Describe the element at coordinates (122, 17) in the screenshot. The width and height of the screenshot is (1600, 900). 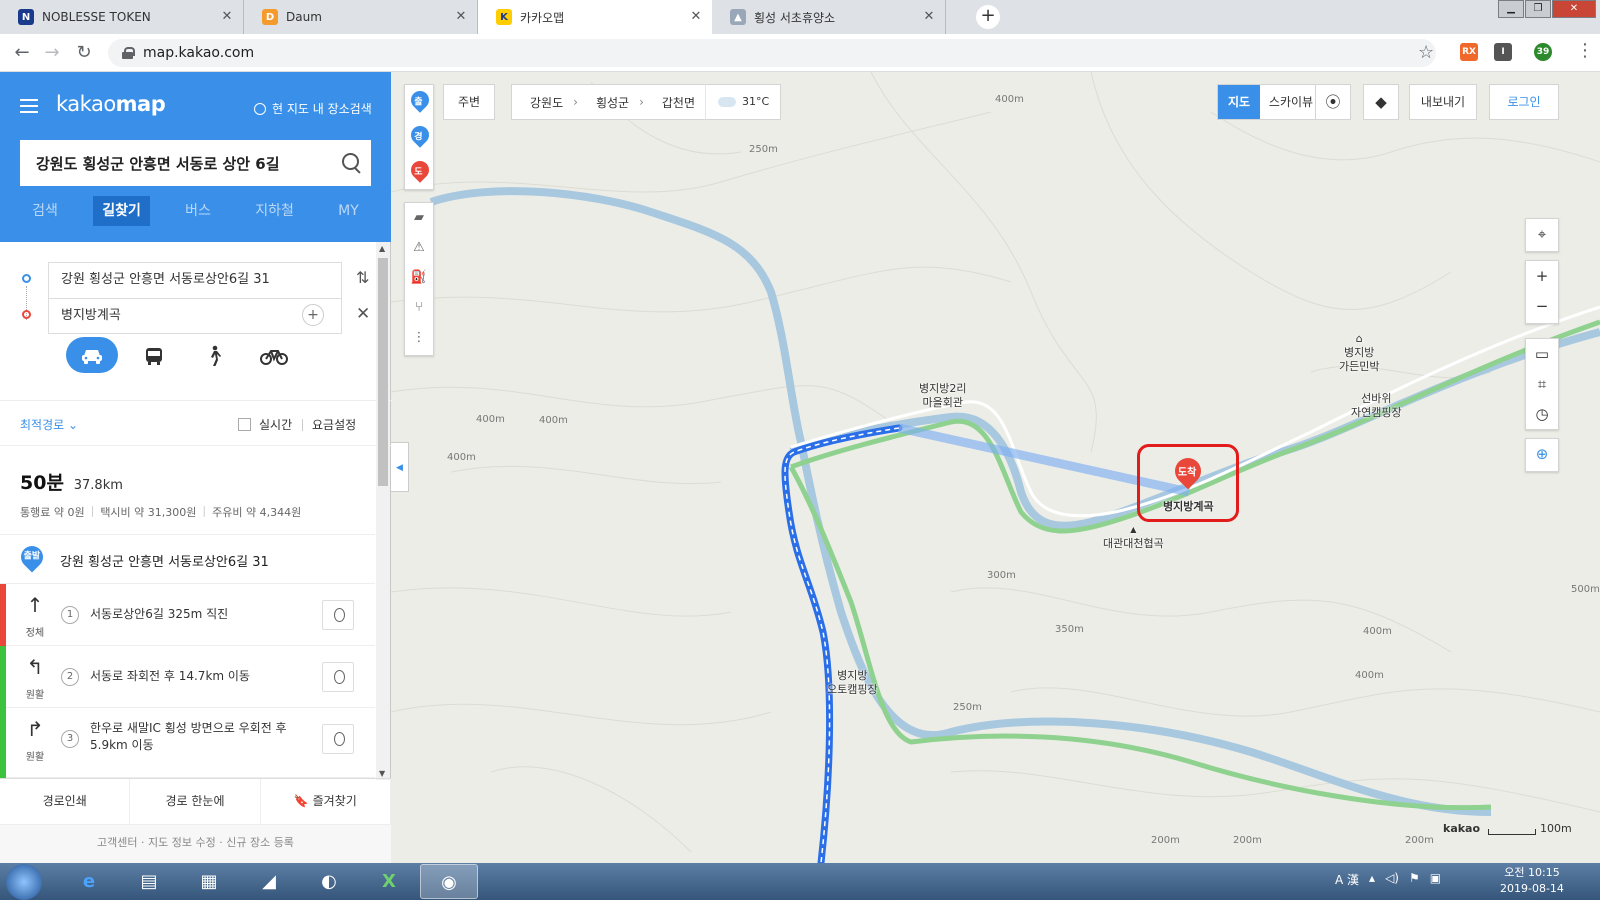
I see `tab-noblesse: N NOBLESSE TOKEN ✕` at that location.